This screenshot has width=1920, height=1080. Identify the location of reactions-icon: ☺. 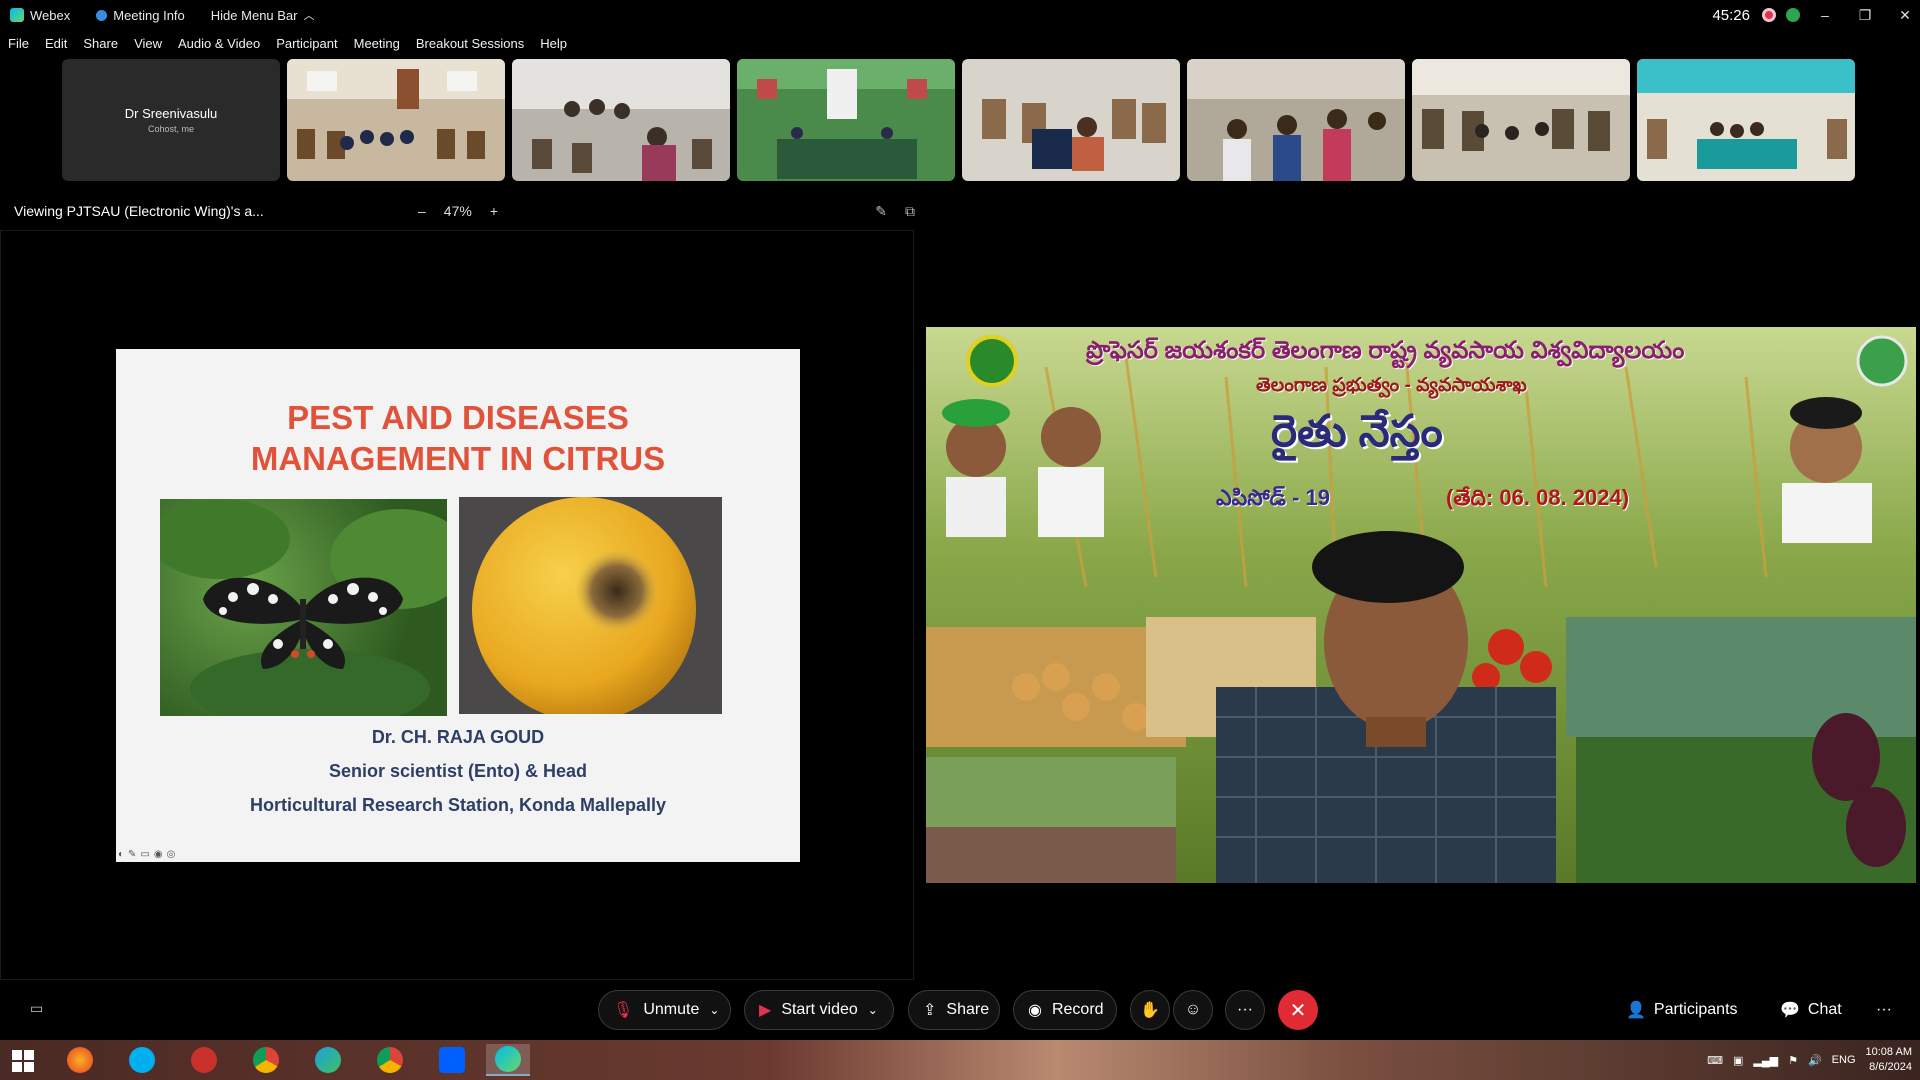
(1193, 1009).